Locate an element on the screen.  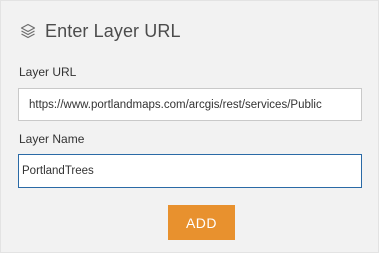
layer-url-input is located at coordinates (190, 104).